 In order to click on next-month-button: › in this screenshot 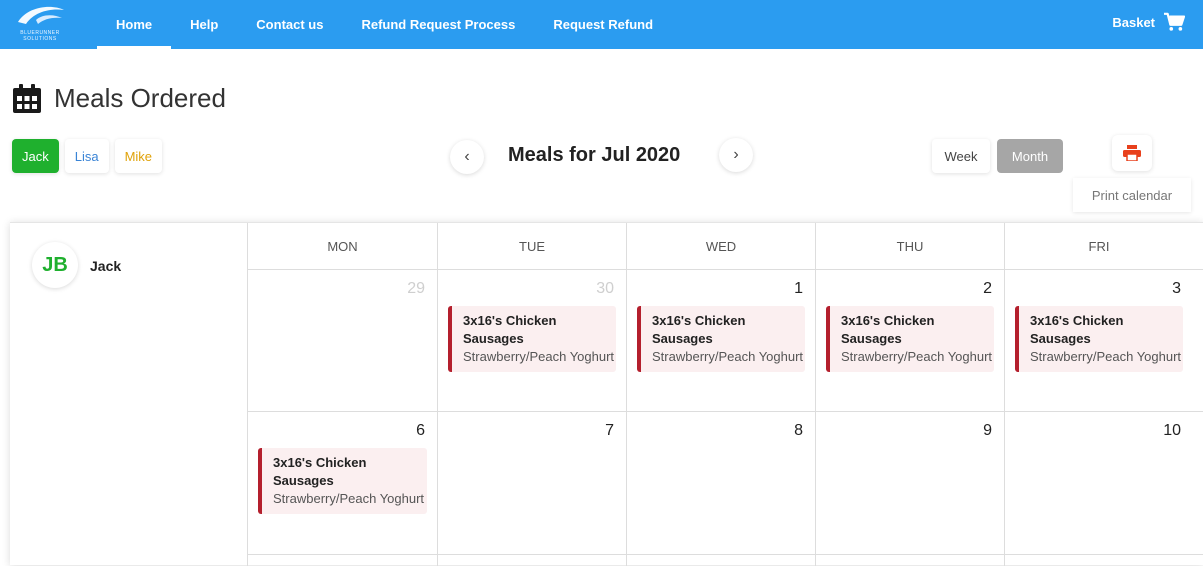, I will do `click(736, 155)`.